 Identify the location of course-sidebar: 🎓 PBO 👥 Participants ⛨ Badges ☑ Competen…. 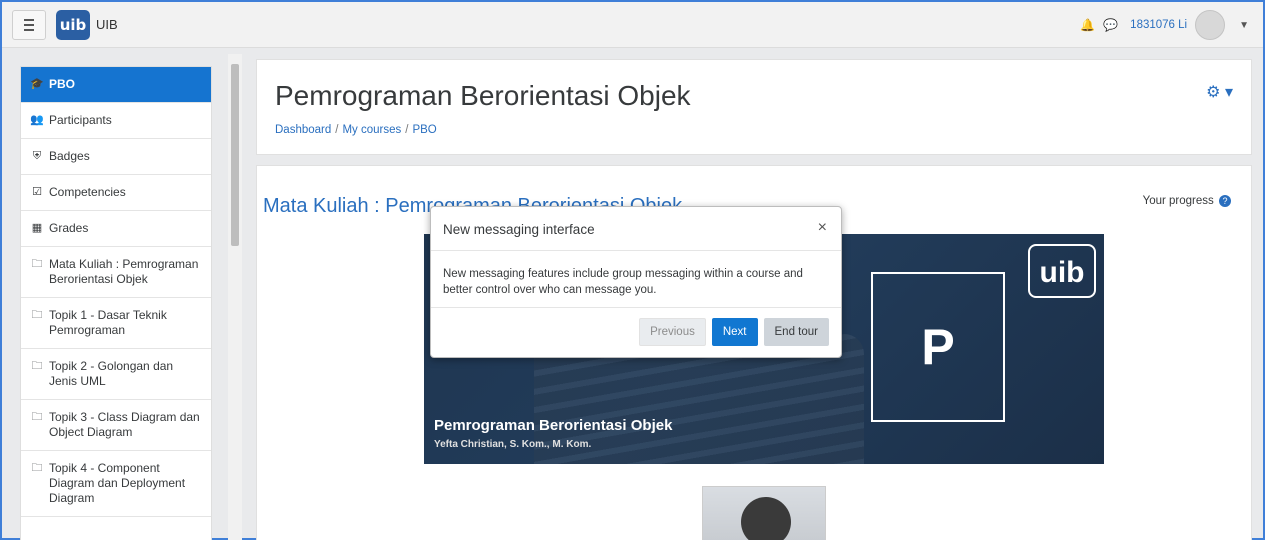
(116, 303).